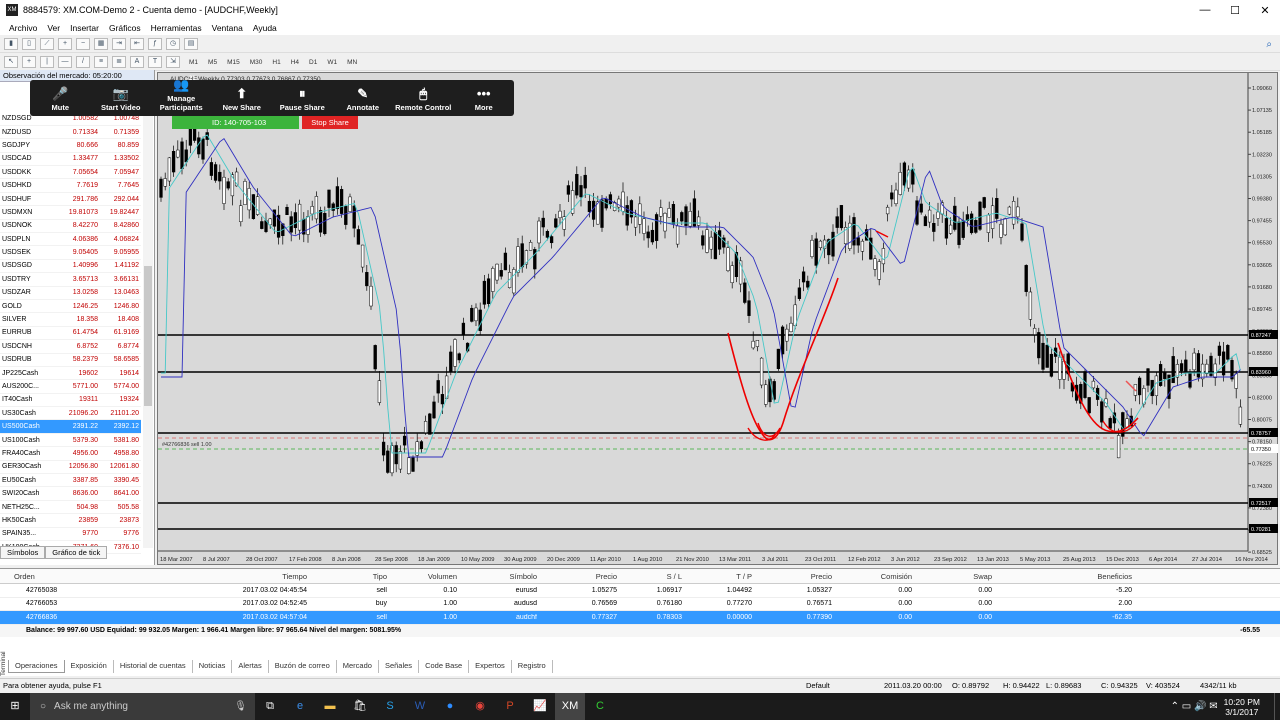 This screenshot has height=720, width=1280. Describe the element at coordinates (101, 44) in the screenshot. I see `tile-icon: ▦` at that location.